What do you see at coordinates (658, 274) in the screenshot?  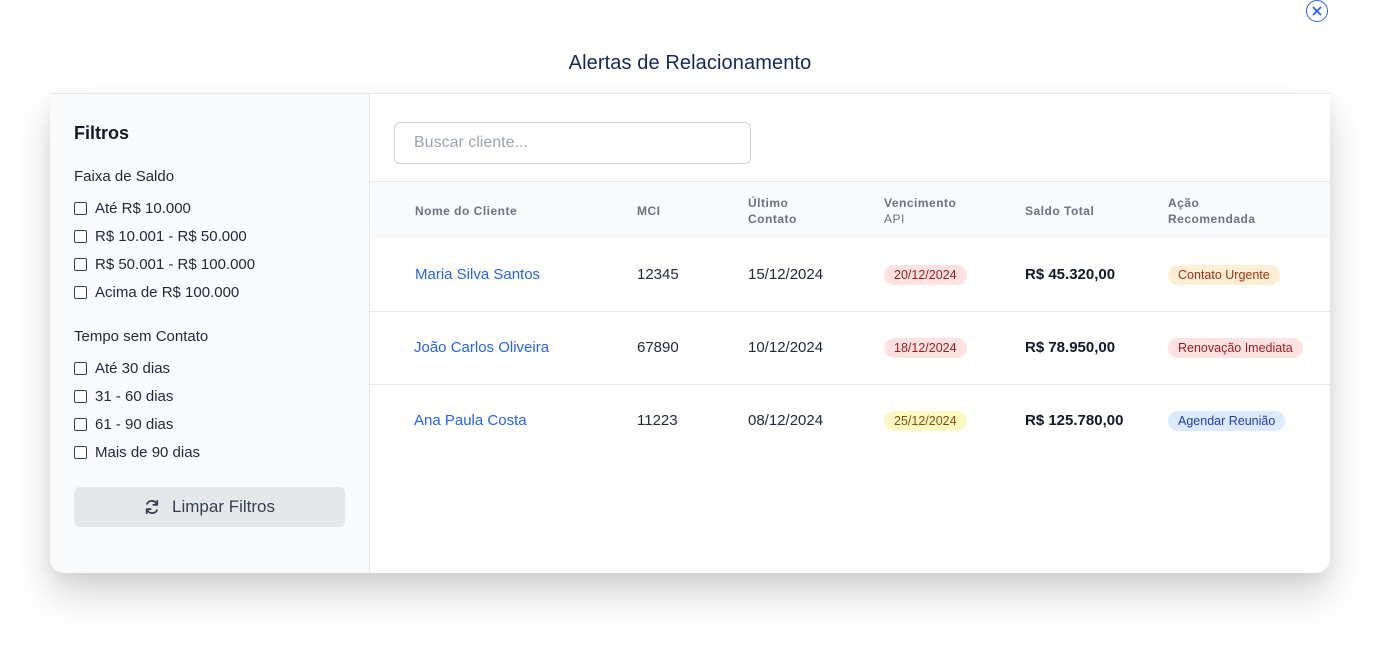 I see `mci-value: 12345` at bounding box center [658, 274].